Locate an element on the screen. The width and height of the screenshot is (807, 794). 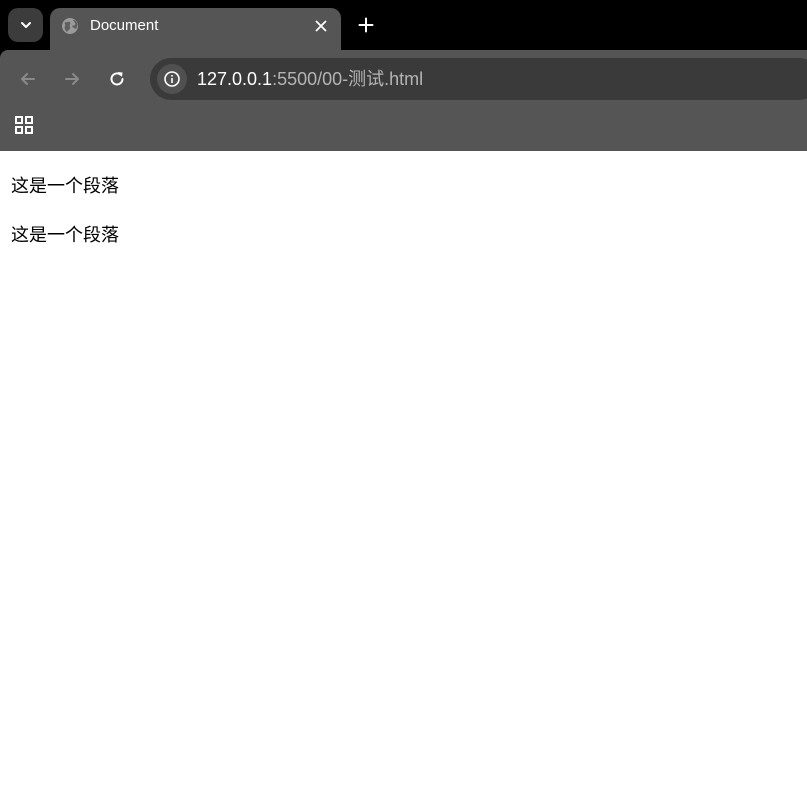
url-path: :5500/00-测试.html is located at coordinates (348, 79).